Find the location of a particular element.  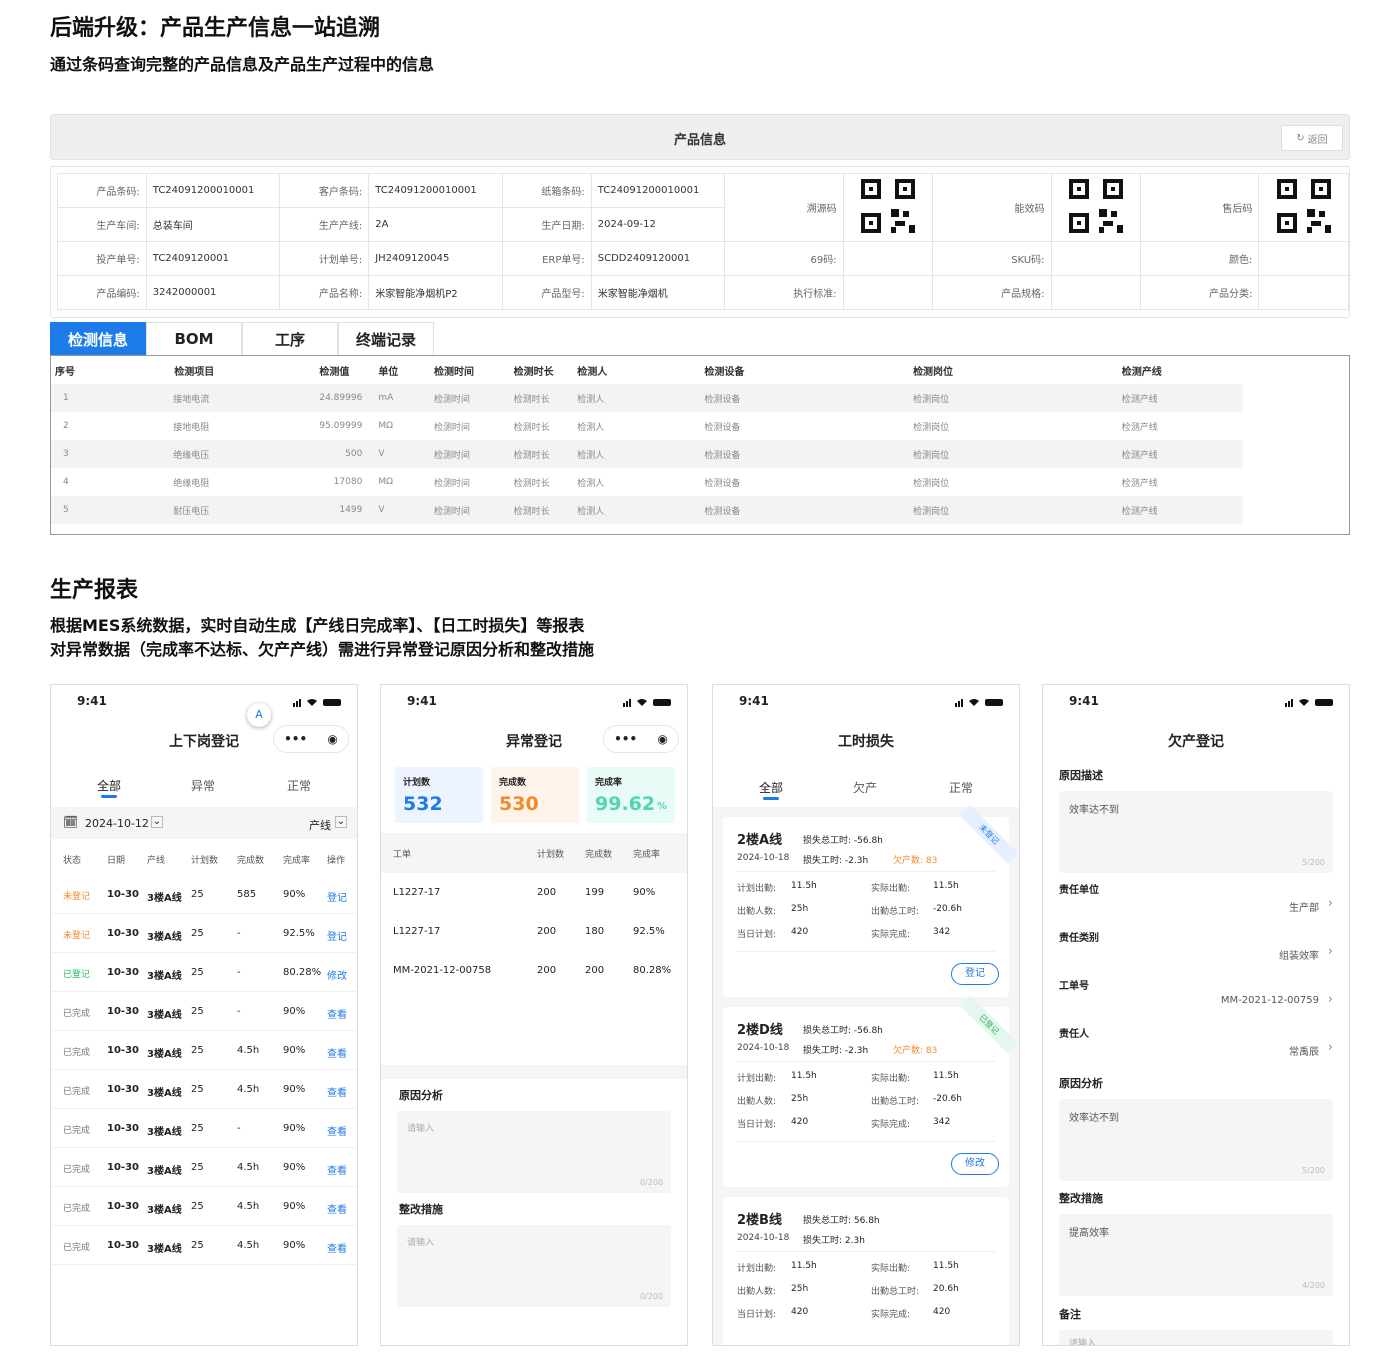

line-filter: 产线 is located at coordinates (320, 825).